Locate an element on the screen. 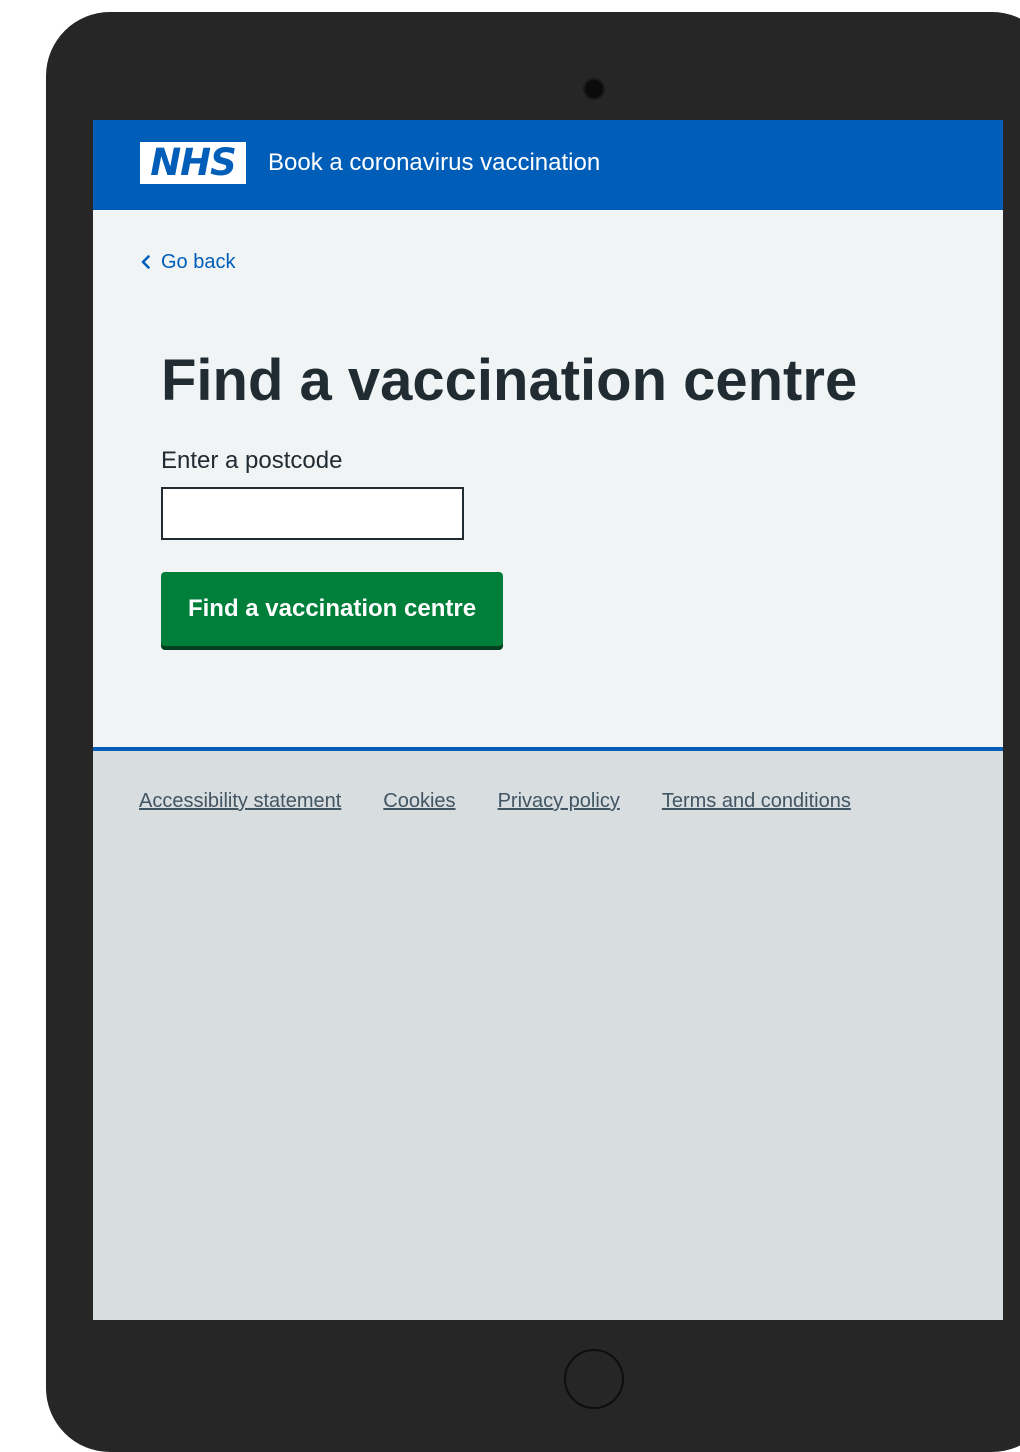  postcode-label: Enter a postcode is located at coordinates (252, 460).